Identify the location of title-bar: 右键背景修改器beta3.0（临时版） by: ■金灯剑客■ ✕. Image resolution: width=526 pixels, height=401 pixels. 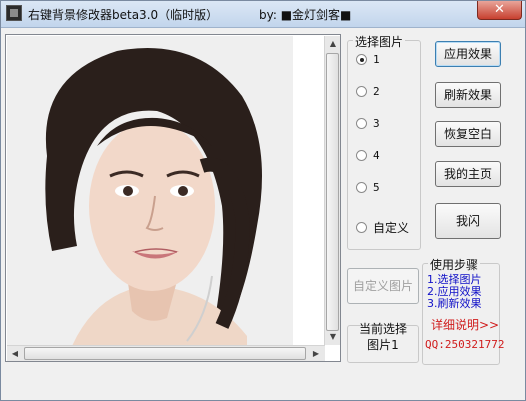
(263, 14).